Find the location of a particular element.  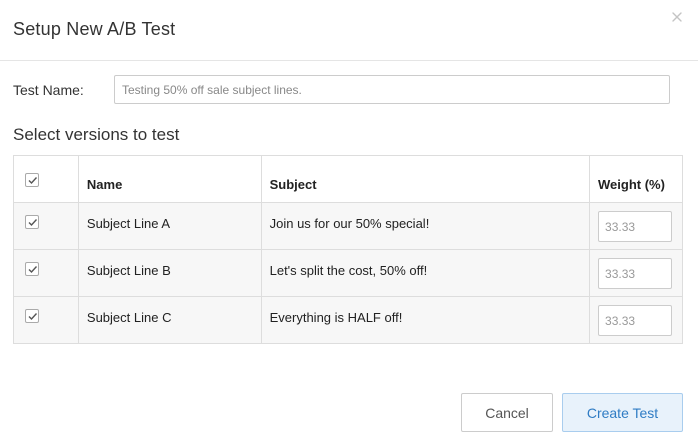

row-subject-cell: Let's split the cost, 50% off! is located at coordinates (425, 273).